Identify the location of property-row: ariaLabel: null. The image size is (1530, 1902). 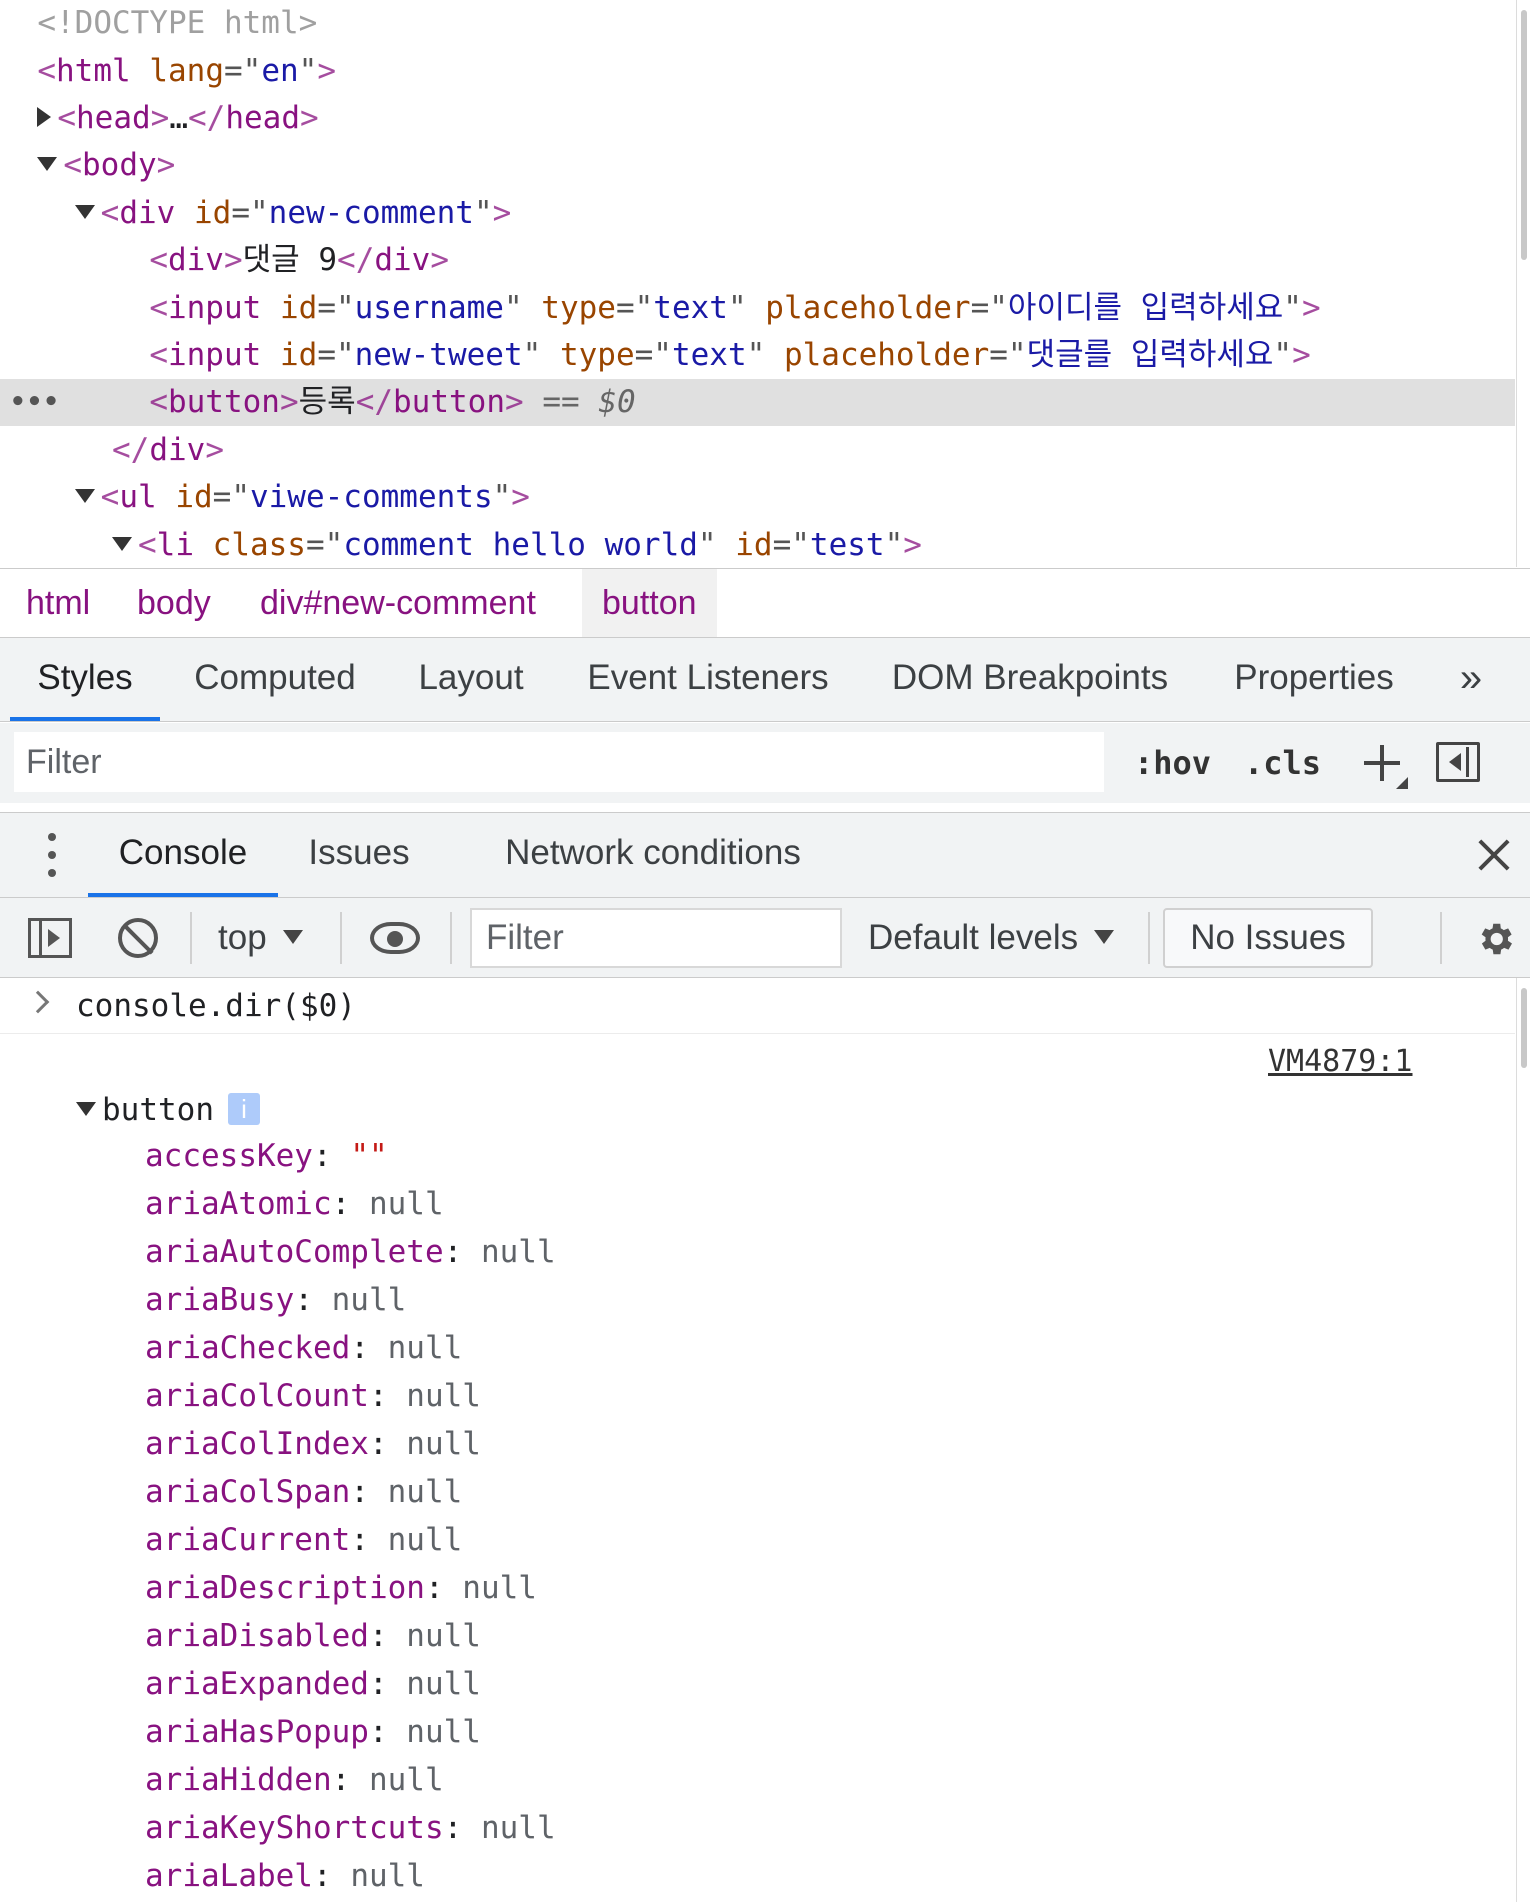
(285, 1876).